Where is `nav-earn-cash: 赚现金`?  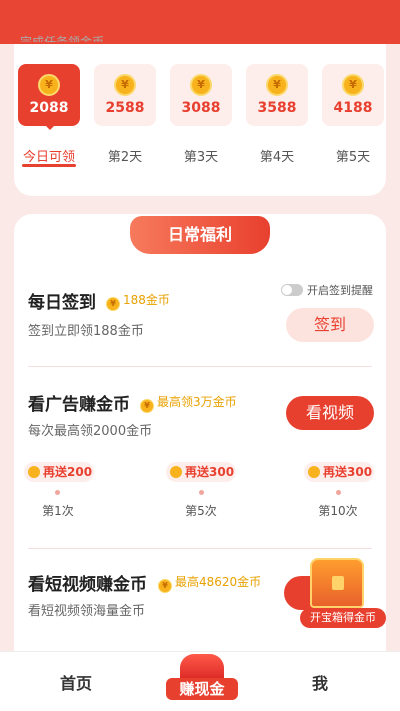 nav-earn-cash: 赚现金 is located at coordinates (202, 678).